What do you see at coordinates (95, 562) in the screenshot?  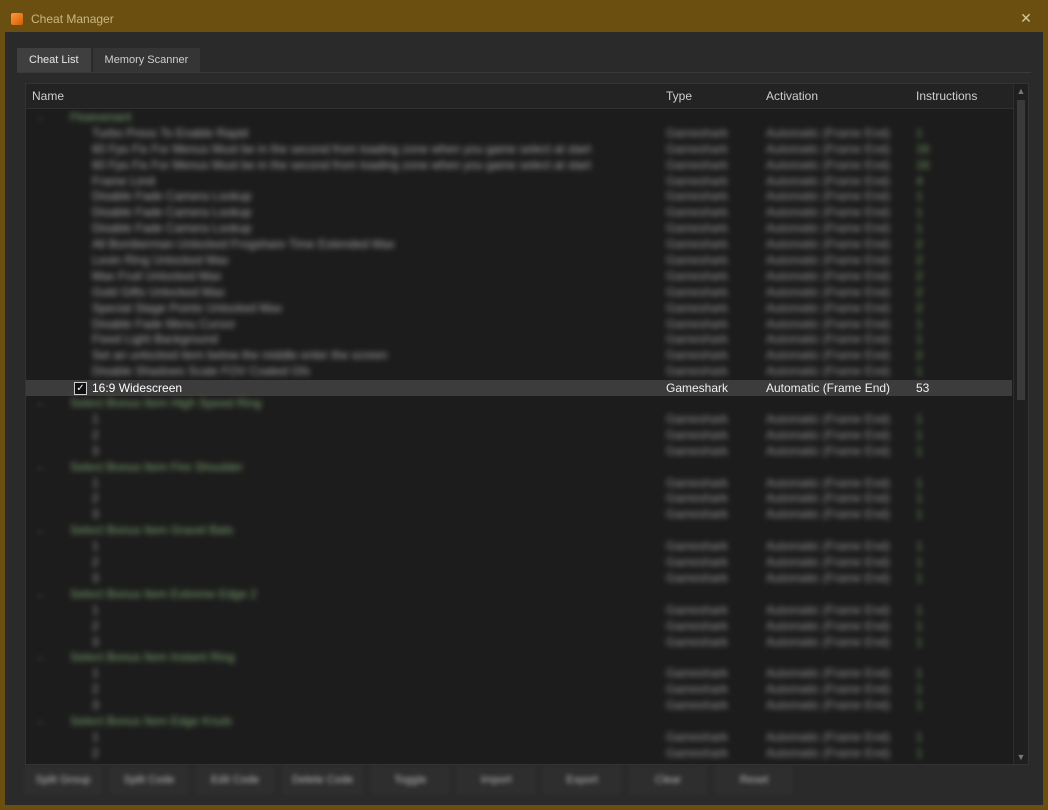 I see `cheat-name: 2` at bounding box center [95, 562].